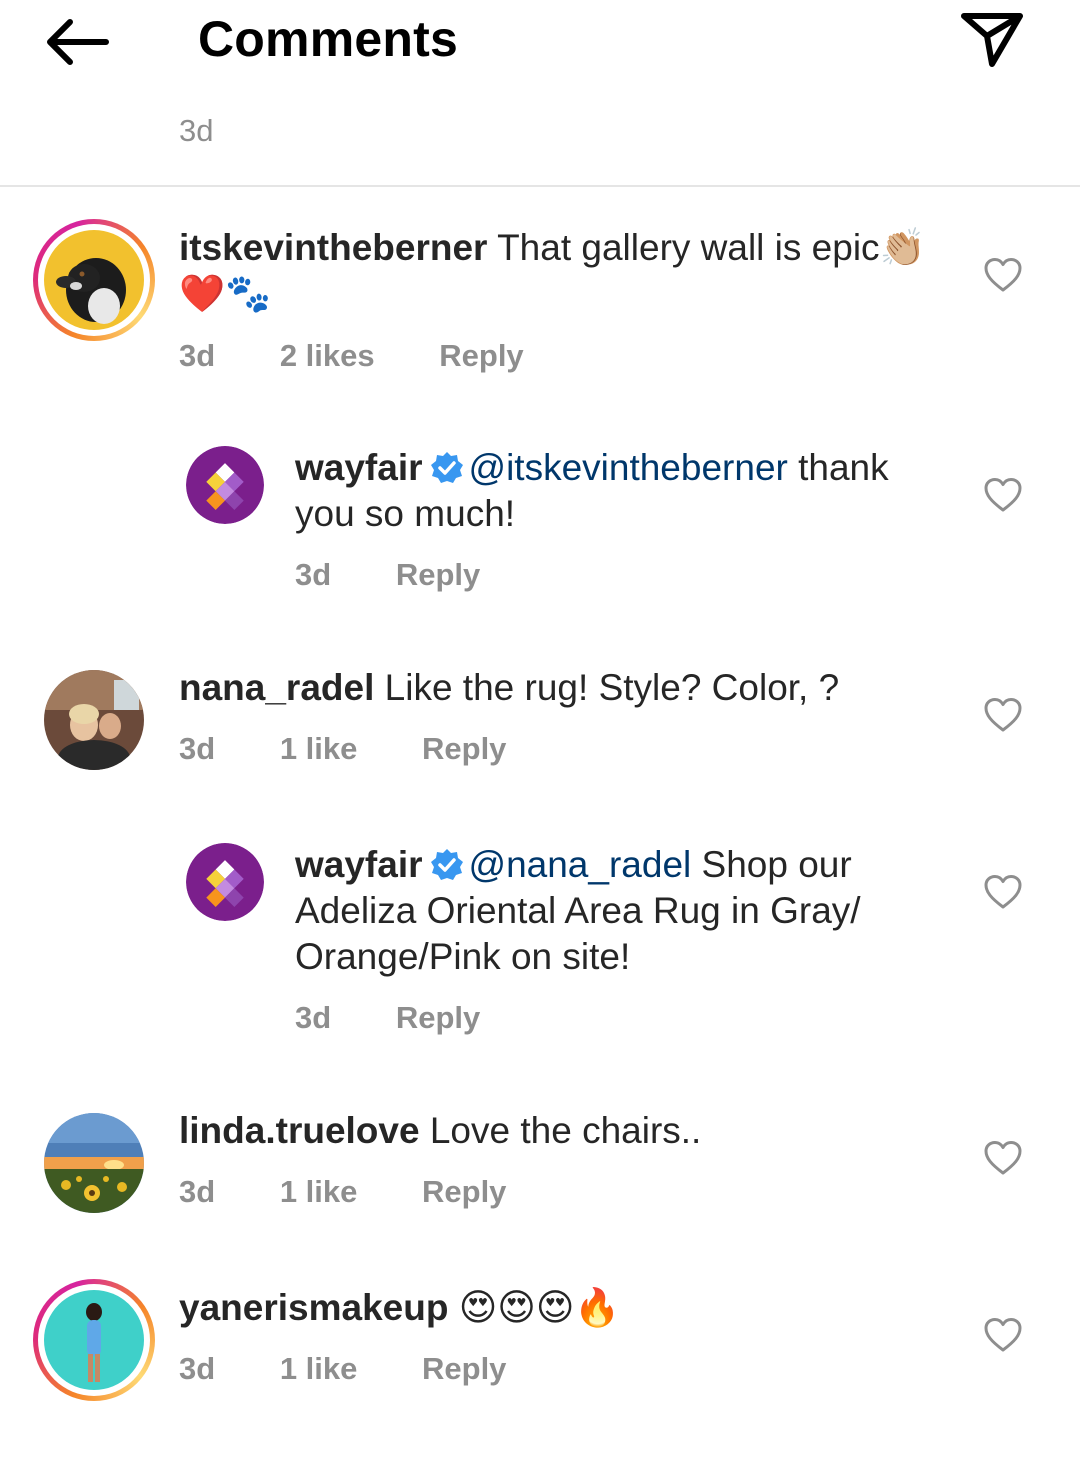 This screenshot has height=1468, width=1080. I want to click on comment-username: yanerismakeup, so click(313, 1307).